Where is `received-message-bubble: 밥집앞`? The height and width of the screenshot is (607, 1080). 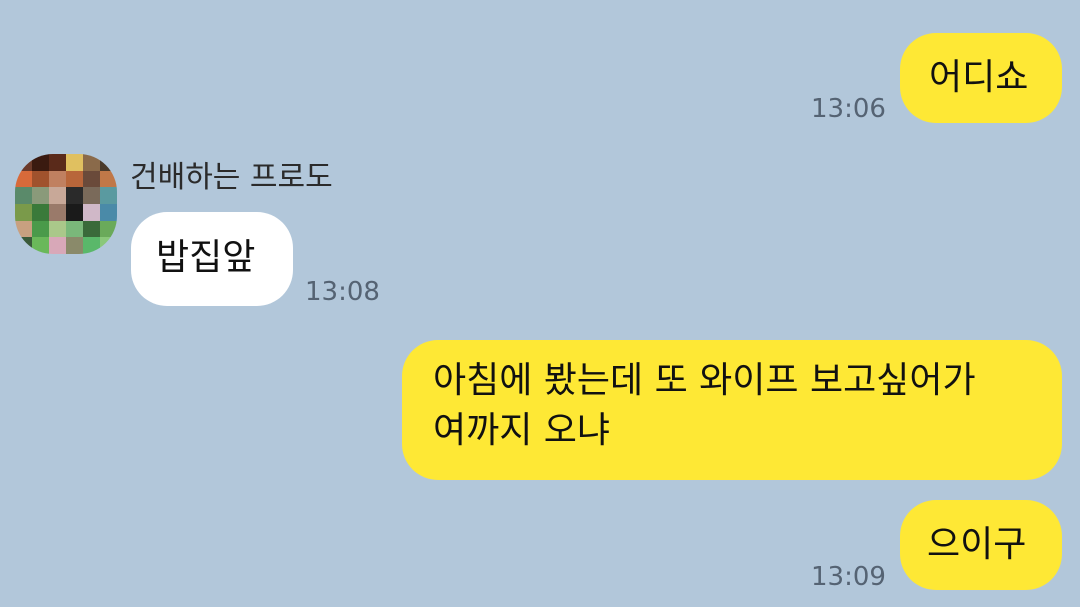 received-message-bubble: 밥집앞 is located at coordinates (212, 259).